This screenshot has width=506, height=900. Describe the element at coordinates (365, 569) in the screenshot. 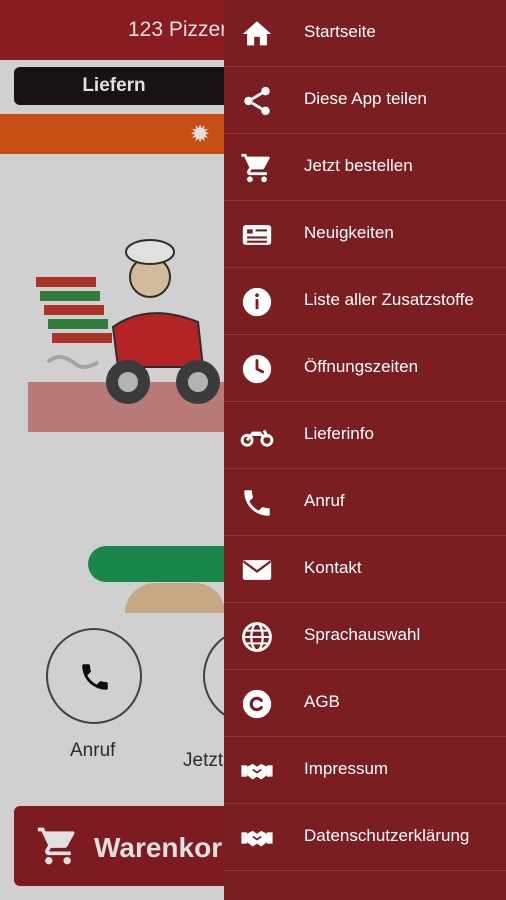

I see `drawer-item-contact: Kontakt` at that location.